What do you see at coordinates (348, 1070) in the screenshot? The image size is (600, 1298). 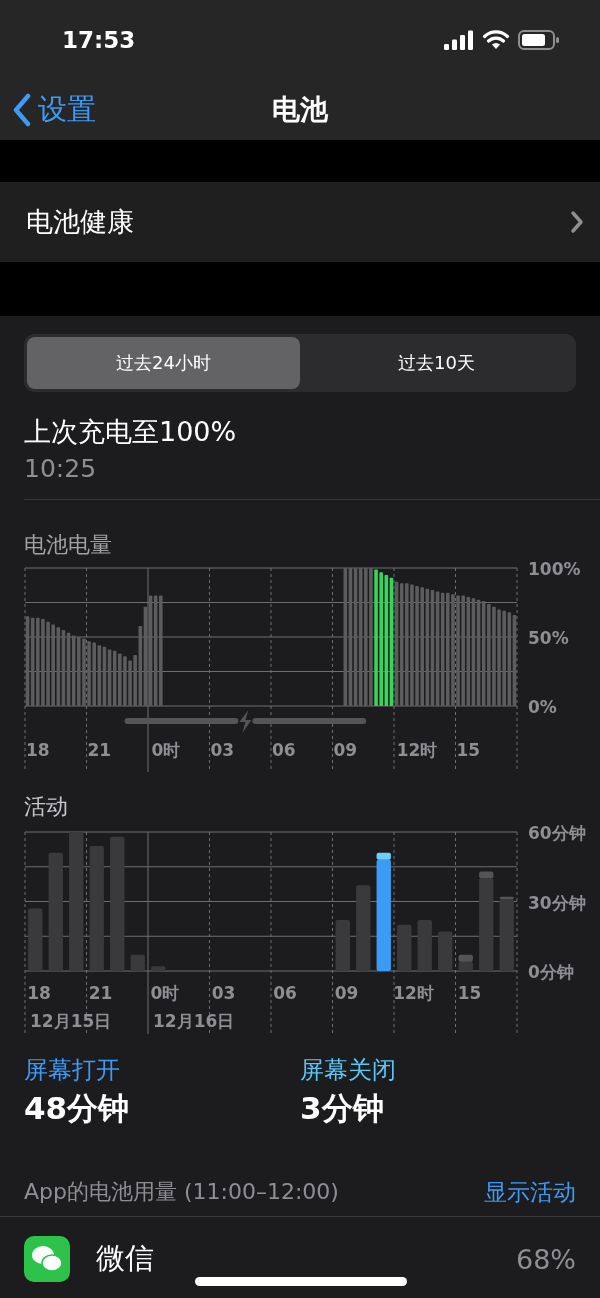 I see `stat-label: 屏幕关闭` at bounding box center [348, 1070].